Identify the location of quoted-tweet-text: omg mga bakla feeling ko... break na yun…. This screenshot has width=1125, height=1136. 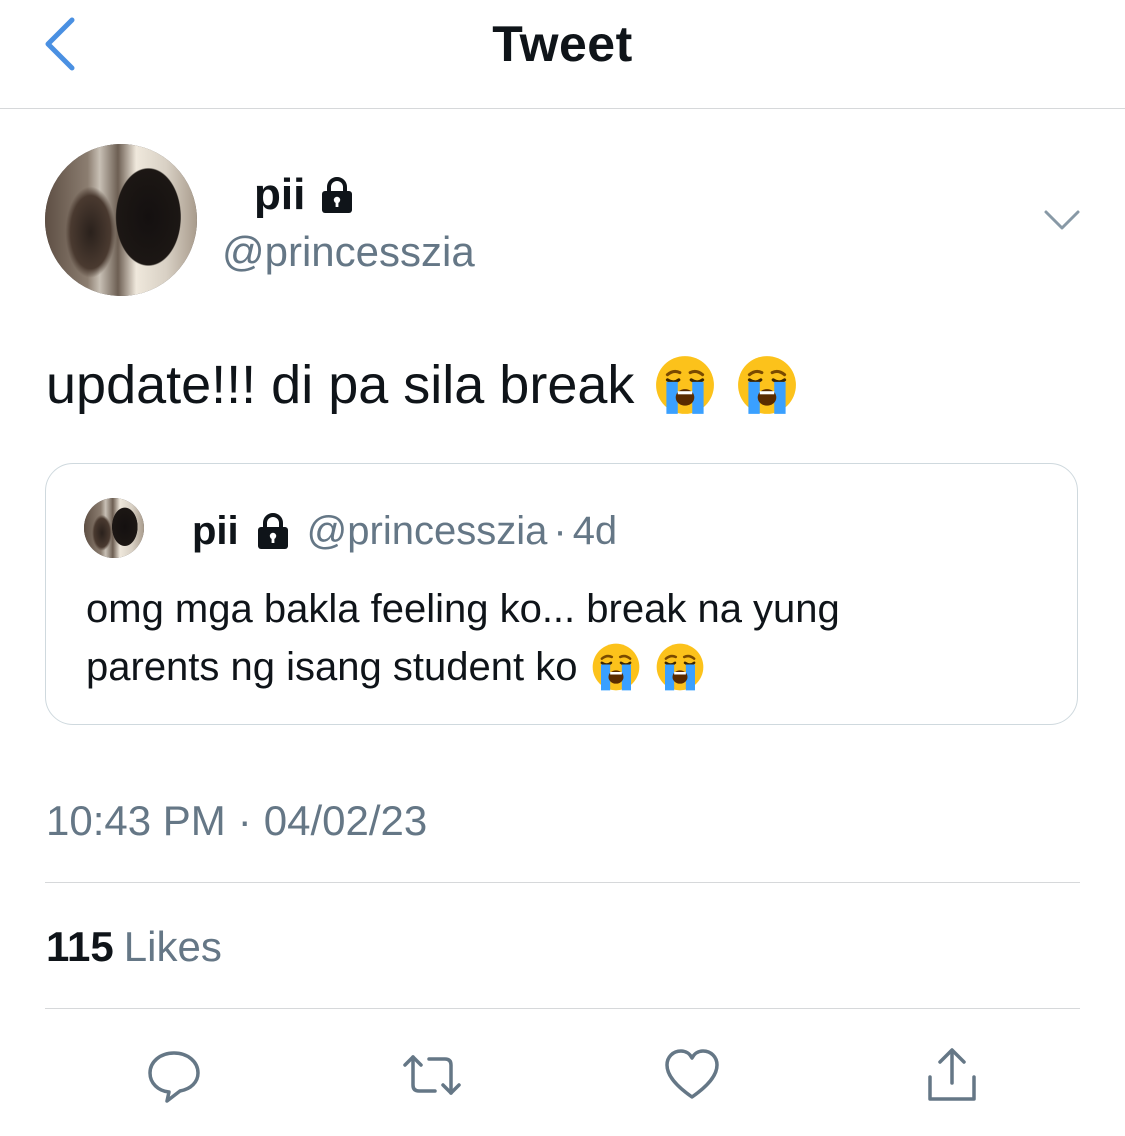
(566, 638).